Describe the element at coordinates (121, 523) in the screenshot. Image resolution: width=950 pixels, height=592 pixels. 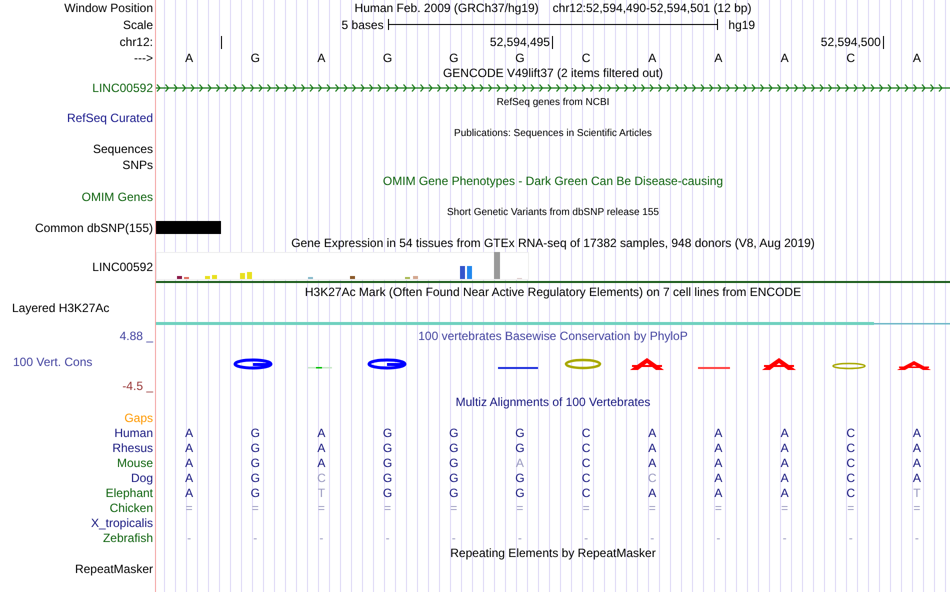
I see `species-label: X_tropicalis` at that location.